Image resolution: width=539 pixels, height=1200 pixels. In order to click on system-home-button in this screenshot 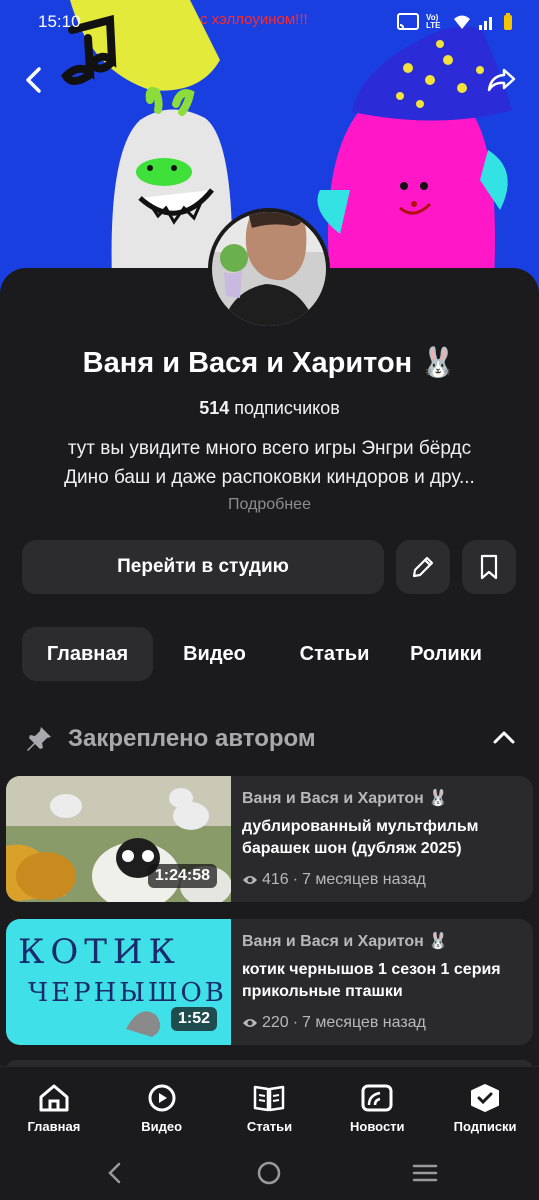, I will do `click(269, 1173)`.